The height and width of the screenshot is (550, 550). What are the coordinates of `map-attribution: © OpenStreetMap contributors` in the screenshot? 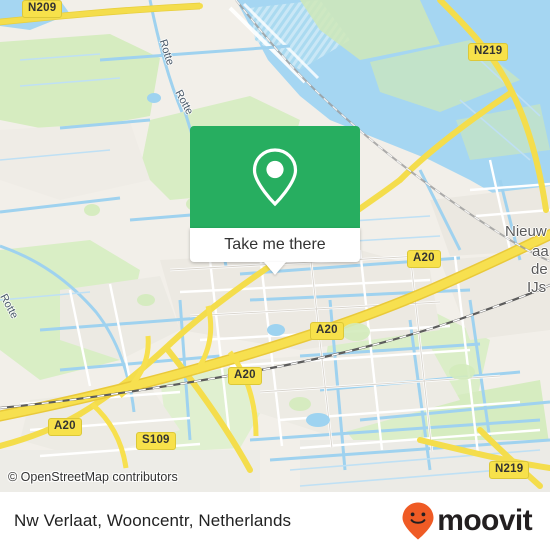 It's located at (93, 477).